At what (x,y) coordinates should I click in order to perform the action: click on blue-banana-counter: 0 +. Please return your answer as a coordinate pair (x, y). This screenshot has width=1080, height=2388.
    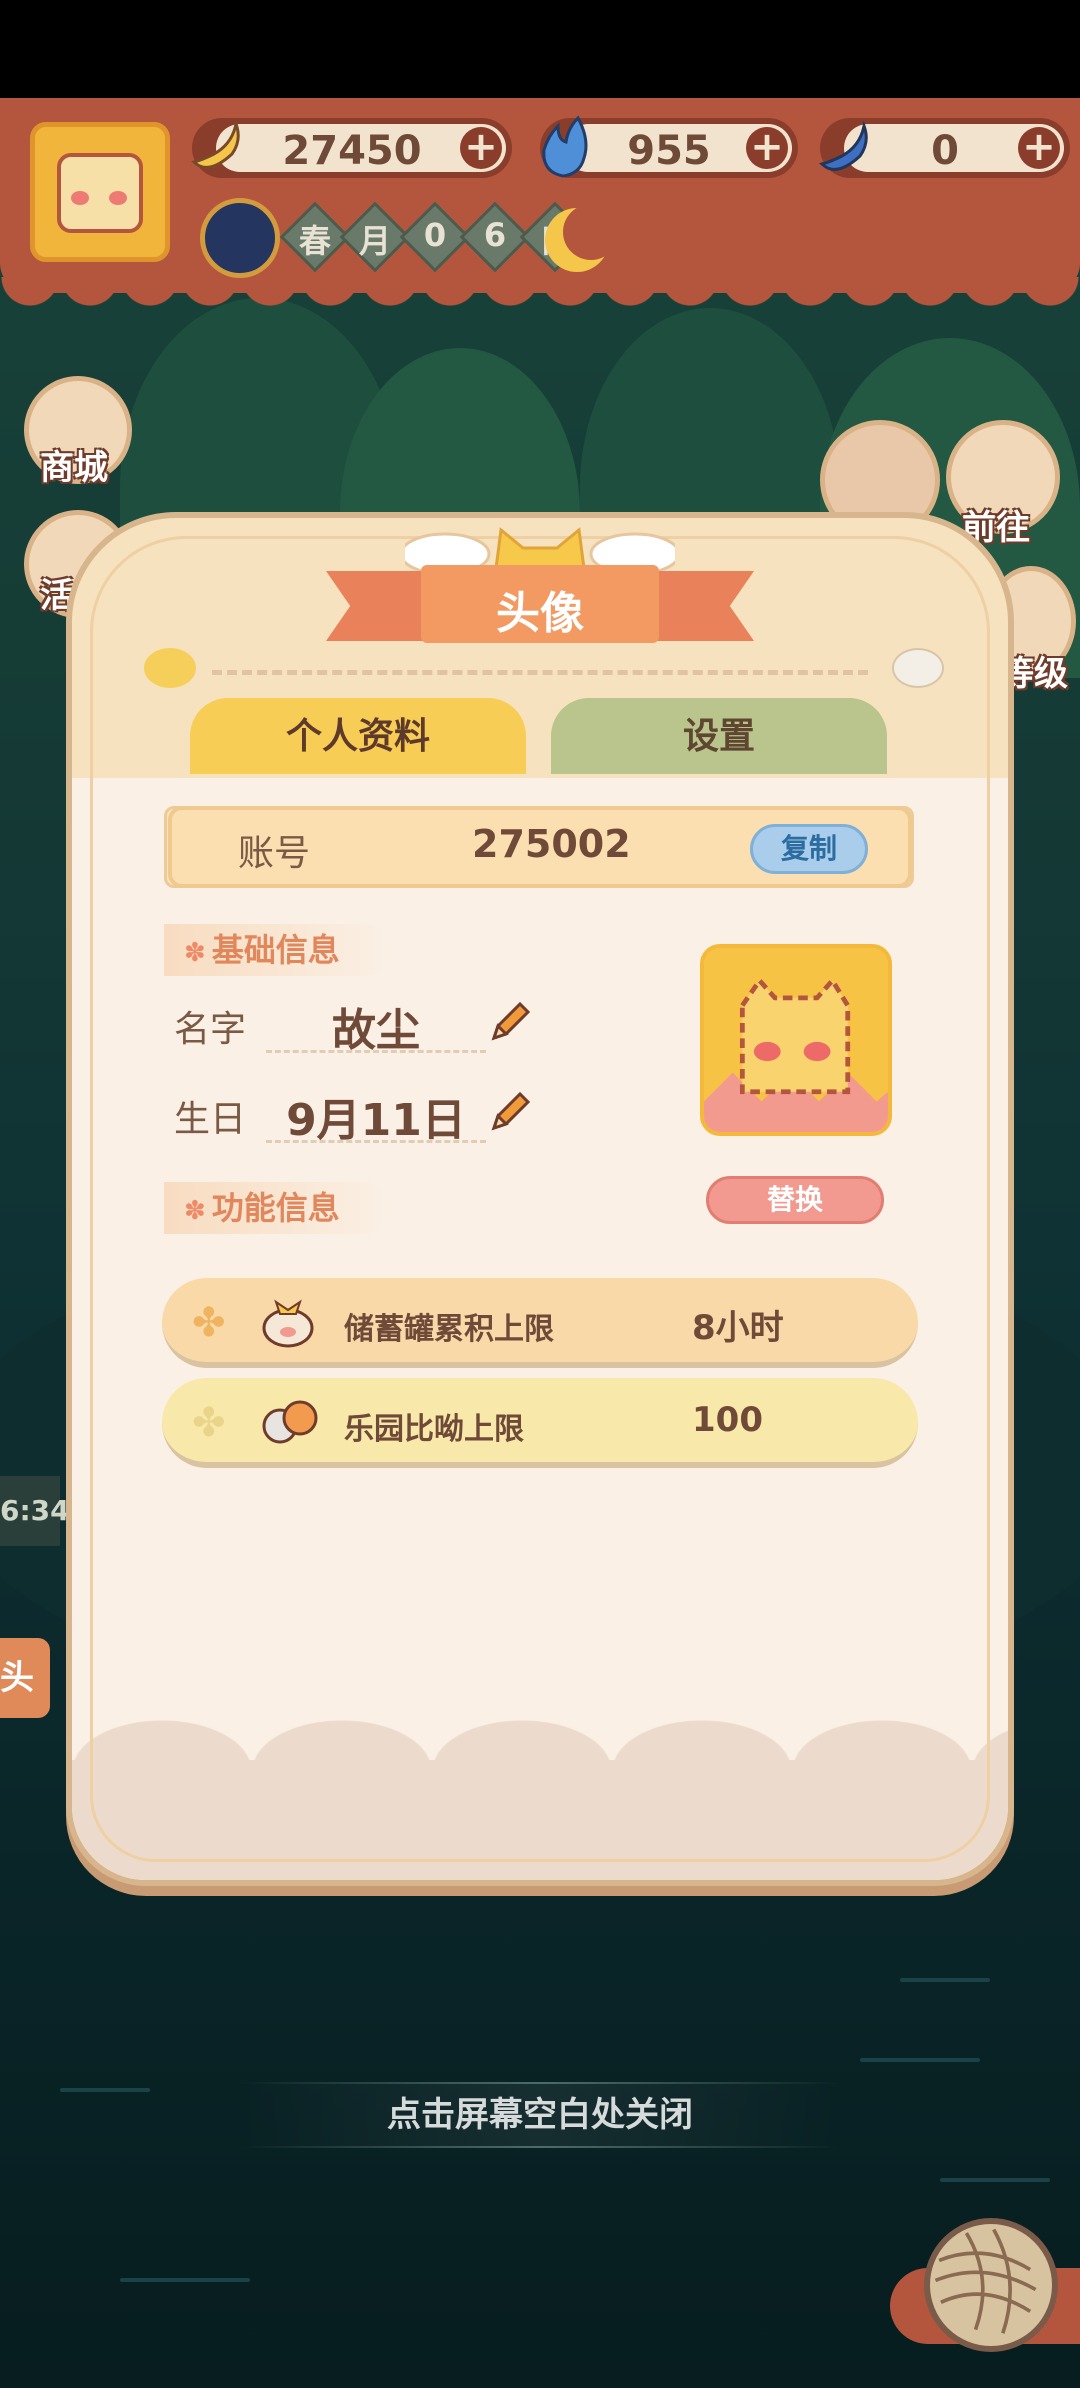
    Looking at the image, I should click on (944, 148).